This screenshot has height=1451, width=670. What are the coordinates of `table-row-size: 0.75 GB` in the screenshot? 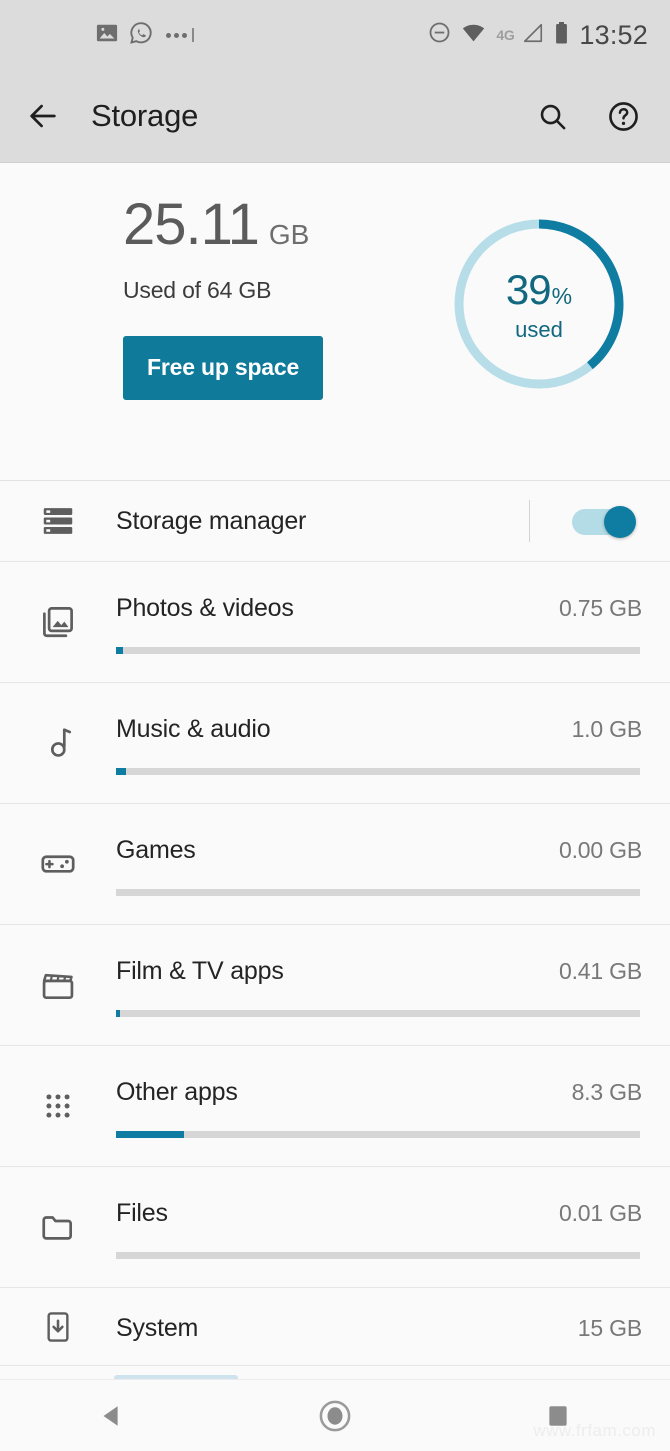 It's located at (600, 608).